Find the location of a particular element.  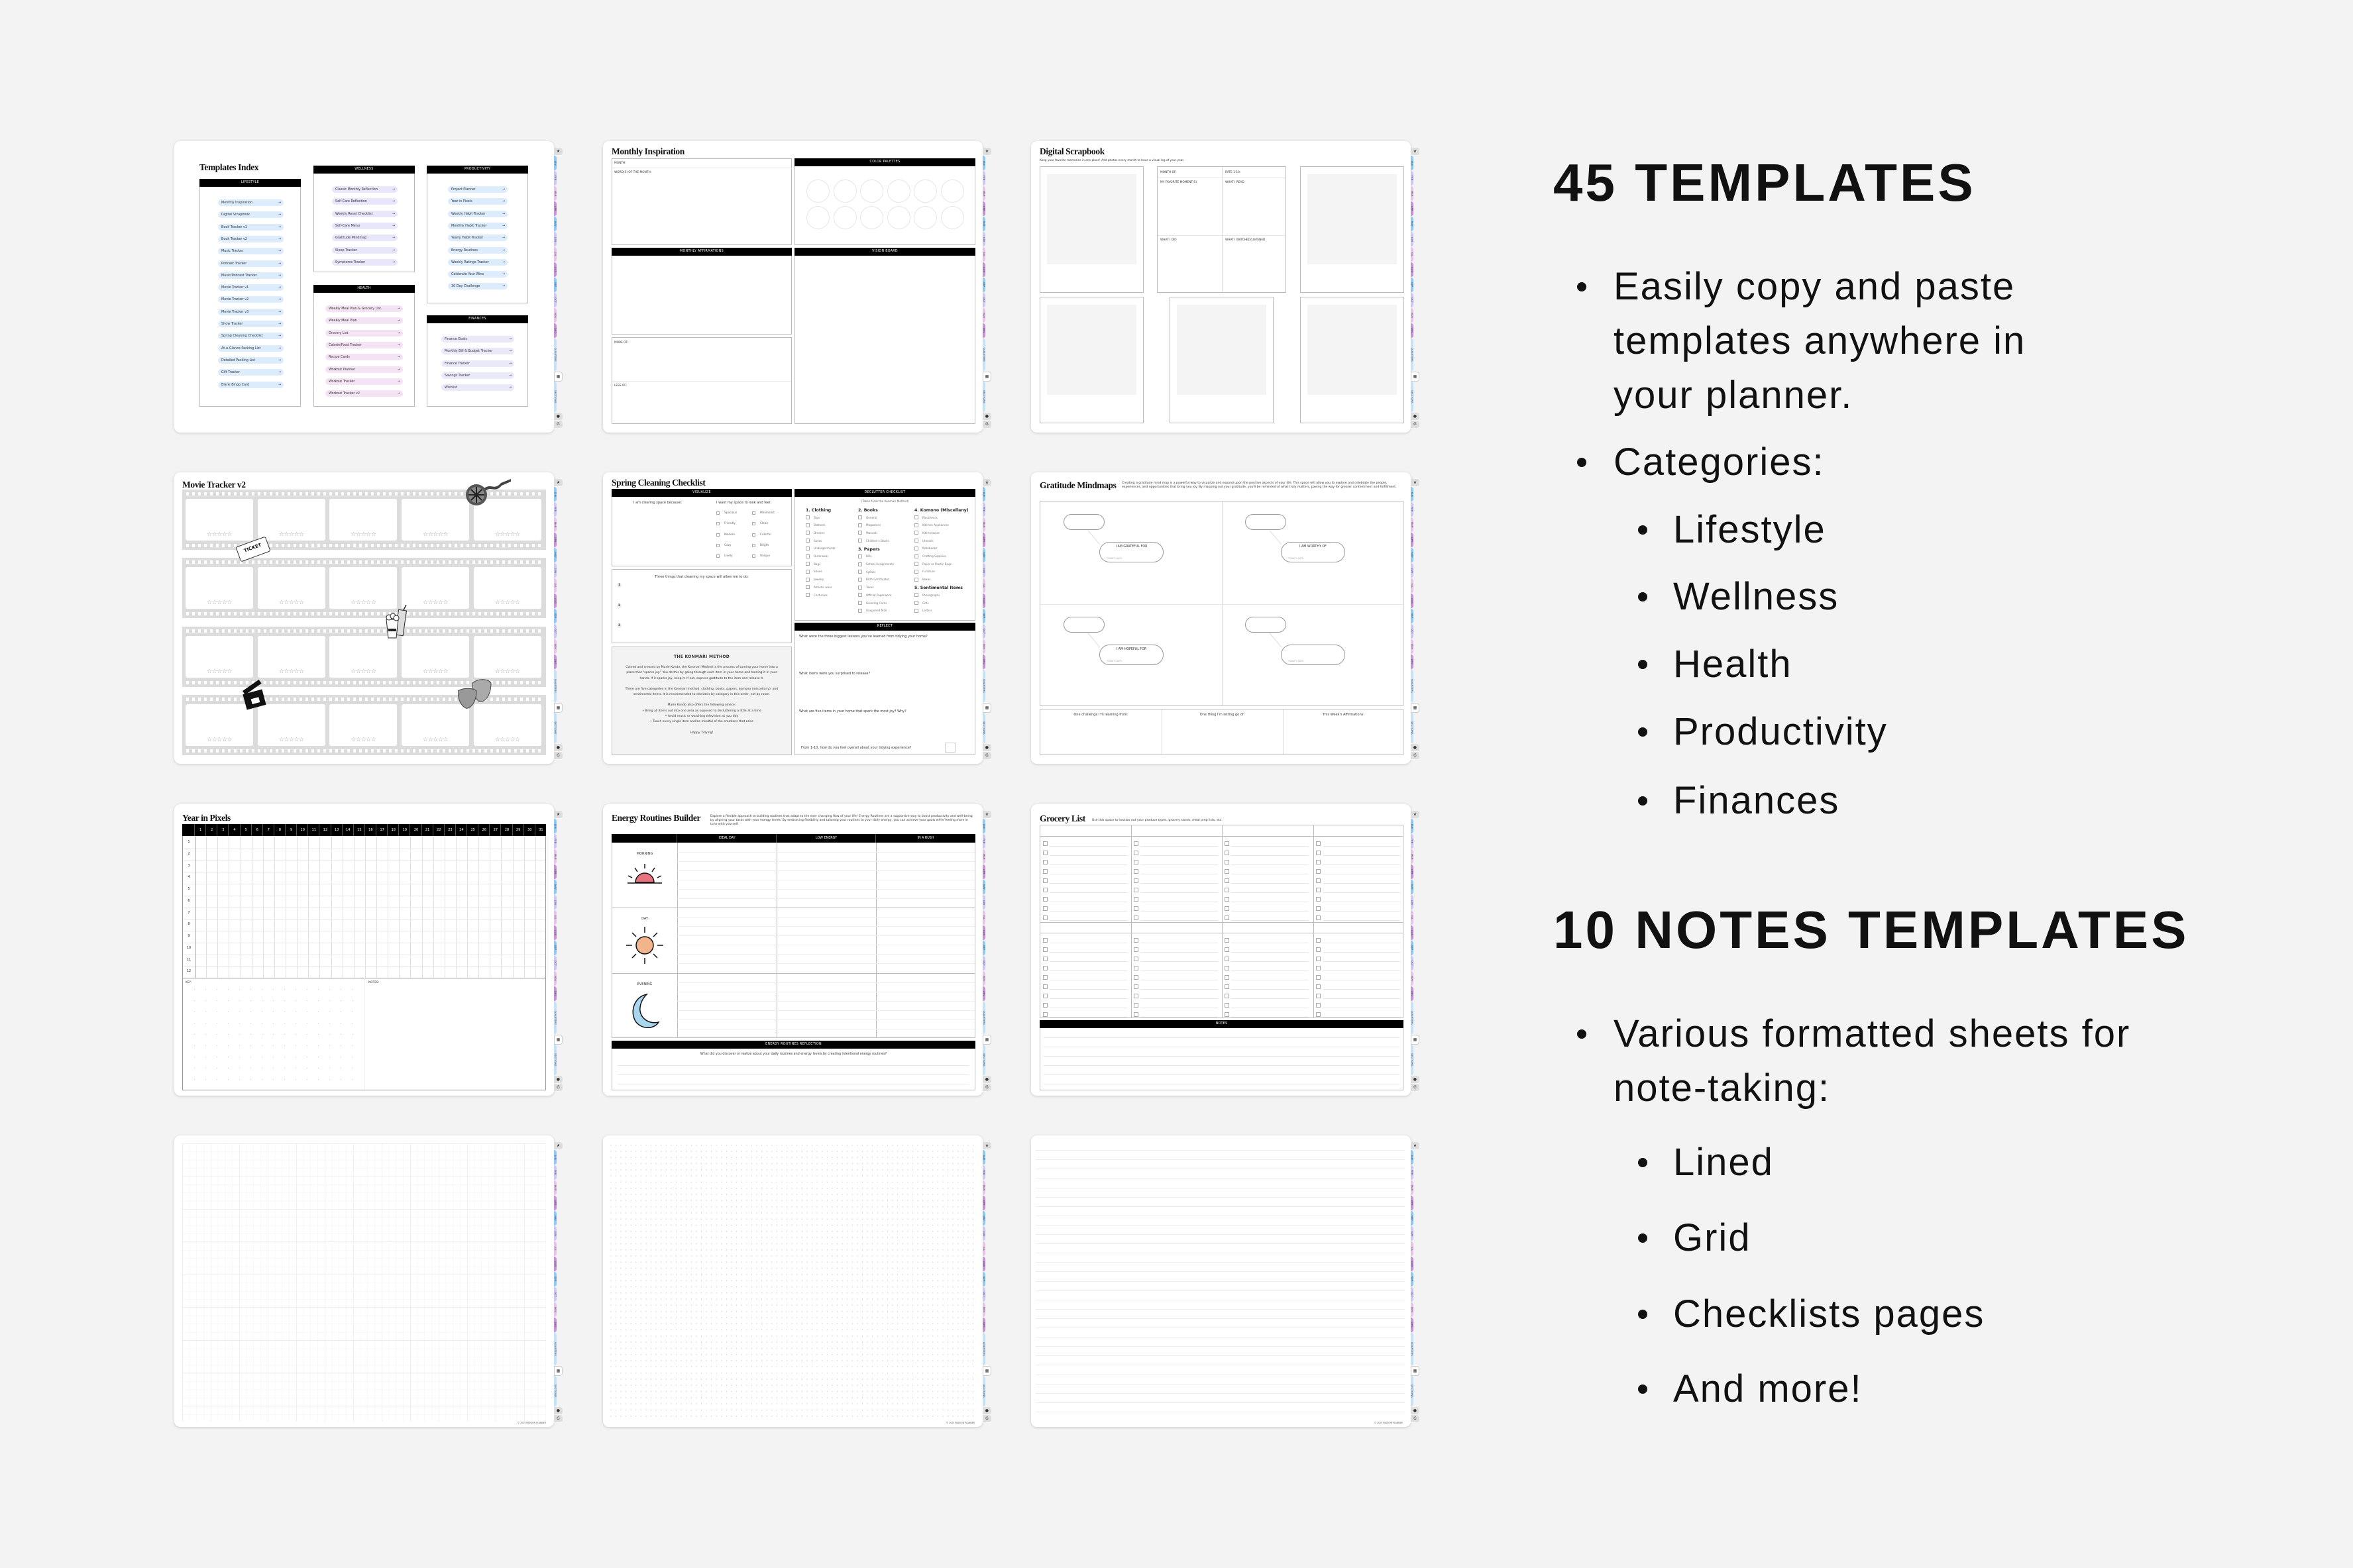

template-link: Gratitude Mindmap → is located at coordinates (365, 238).